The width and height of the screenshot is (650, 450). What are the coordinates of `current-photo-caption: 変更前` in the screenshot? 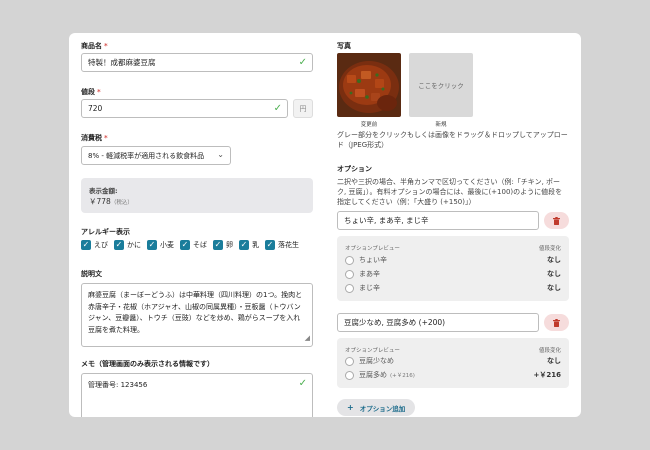 It's located at (369, 125).